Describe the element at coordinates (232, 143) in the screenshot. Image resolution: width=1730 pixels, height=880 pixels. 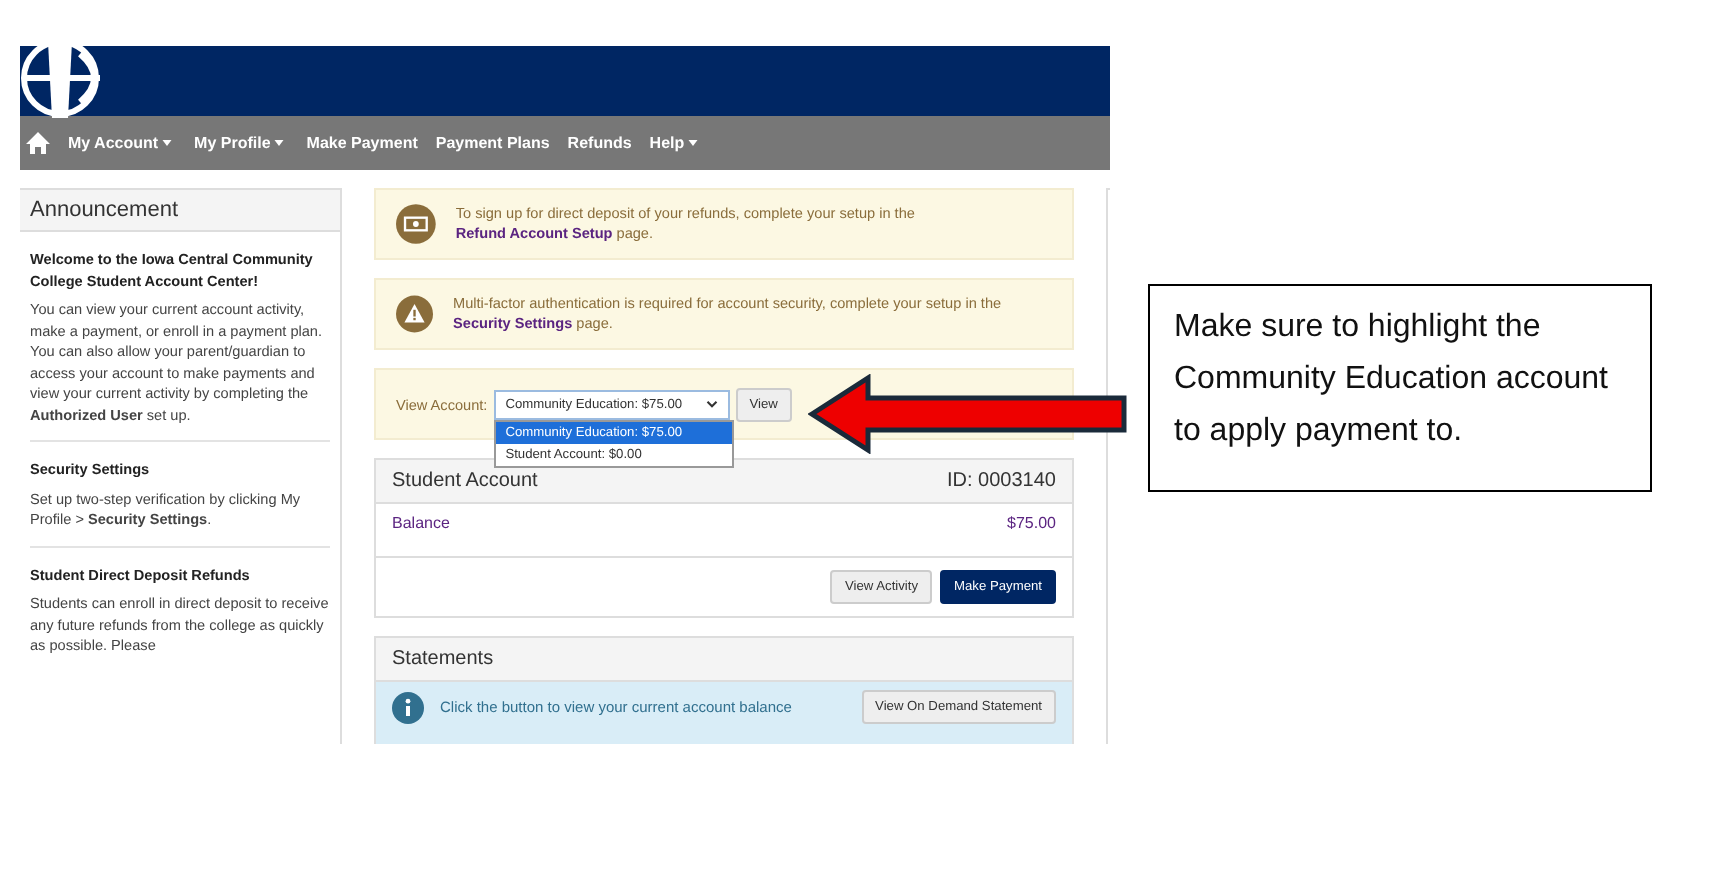
I see `nav-menu-item: My Profile` at that location.